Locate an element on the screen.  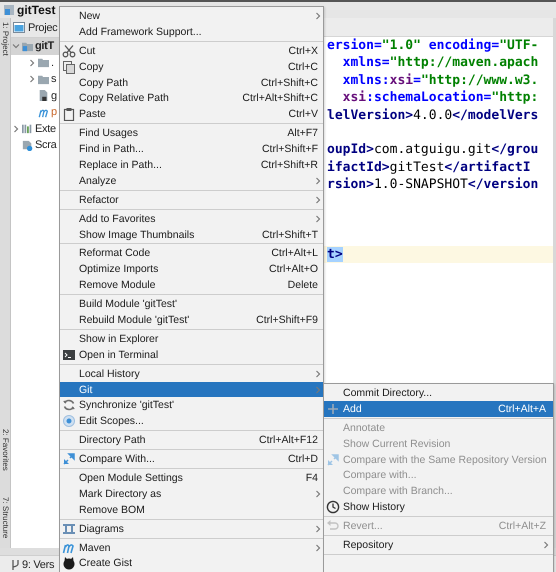
shortcut-text: Ctrl+Alt+F12 is located at coordinates (288, 440).